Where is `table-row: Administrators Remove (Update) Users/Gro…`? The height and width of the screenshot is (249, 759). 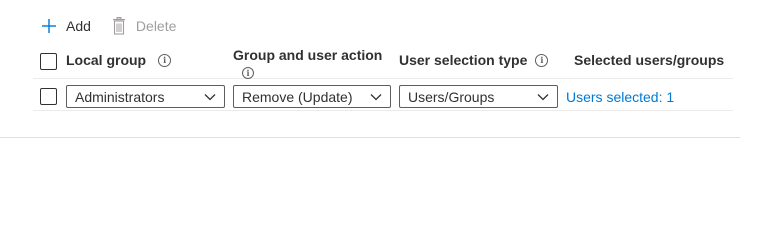
table-row: Administrators Remove (Update) Users/Gro… is located at coordinates (383, 95).